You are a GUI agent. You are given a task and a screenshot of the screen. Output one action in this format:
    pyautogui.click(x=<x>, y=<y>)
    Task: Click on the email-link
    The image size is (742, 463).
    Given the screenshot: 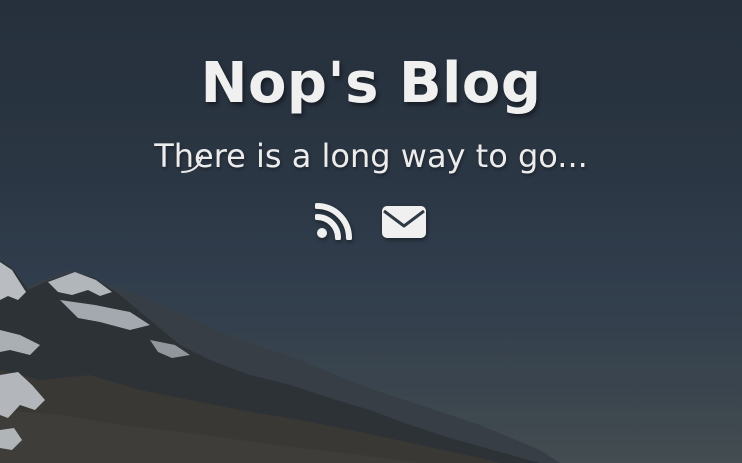 What is the action you would take?
    pyautogui.click(x=404, y=221)
    